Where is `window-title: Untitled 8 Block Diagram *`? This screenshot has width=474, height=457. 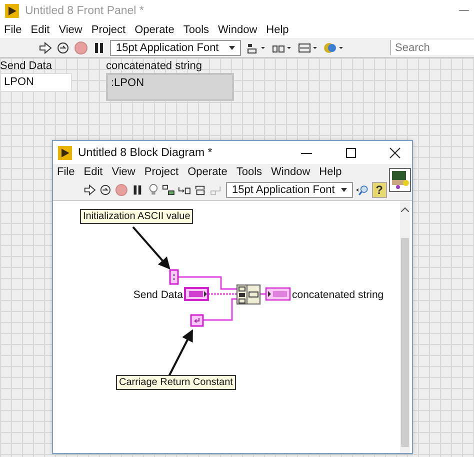 window-title: Untitled 8 Block Diagram * is located at coordinates (145, 152).